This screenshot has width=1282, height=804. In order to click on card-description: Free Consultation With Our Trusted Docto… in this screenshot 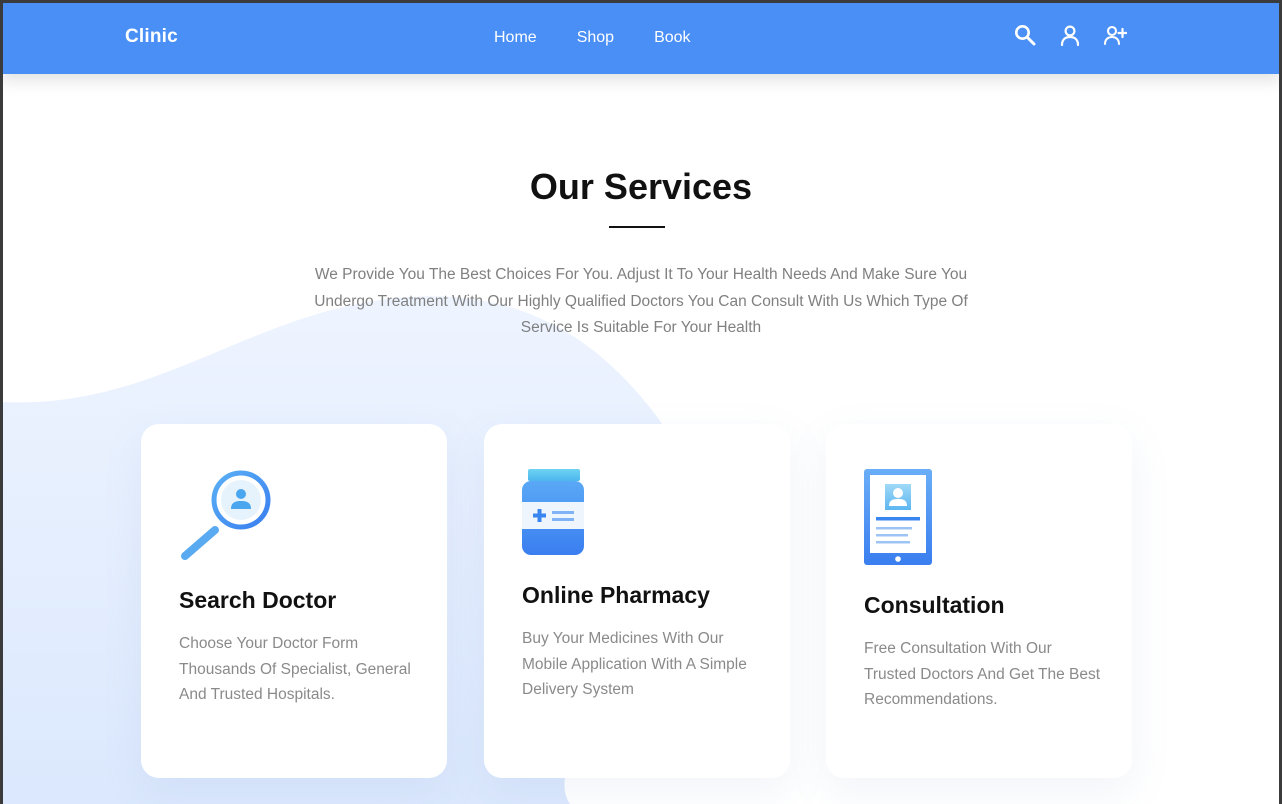, I will do `click(982, 674)`.